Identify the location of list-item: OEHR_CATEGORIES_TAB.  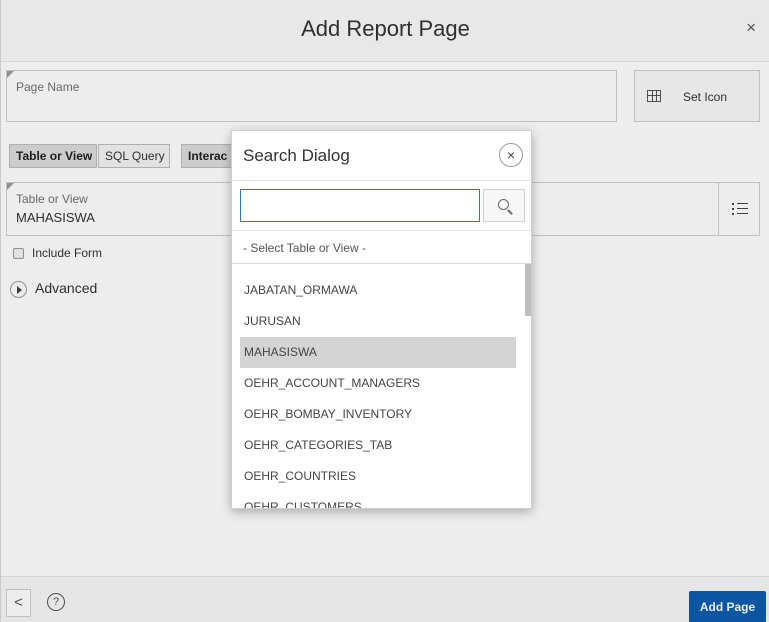
(378, 445).